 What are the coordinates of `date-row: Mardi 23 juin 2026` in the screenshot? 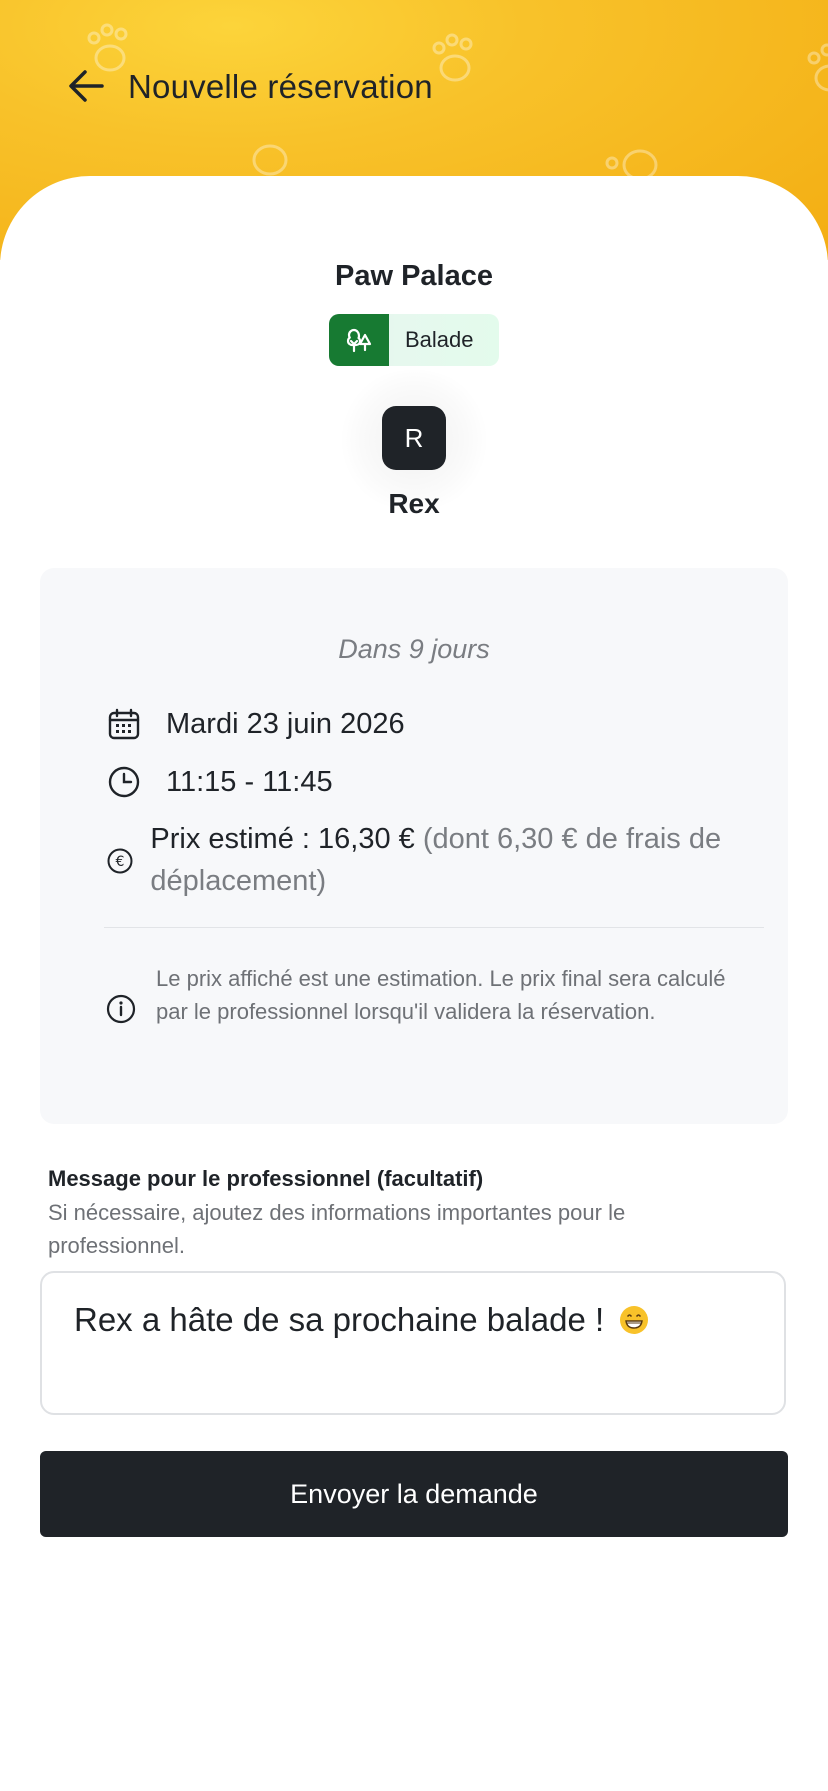 It's located at (255, 724).